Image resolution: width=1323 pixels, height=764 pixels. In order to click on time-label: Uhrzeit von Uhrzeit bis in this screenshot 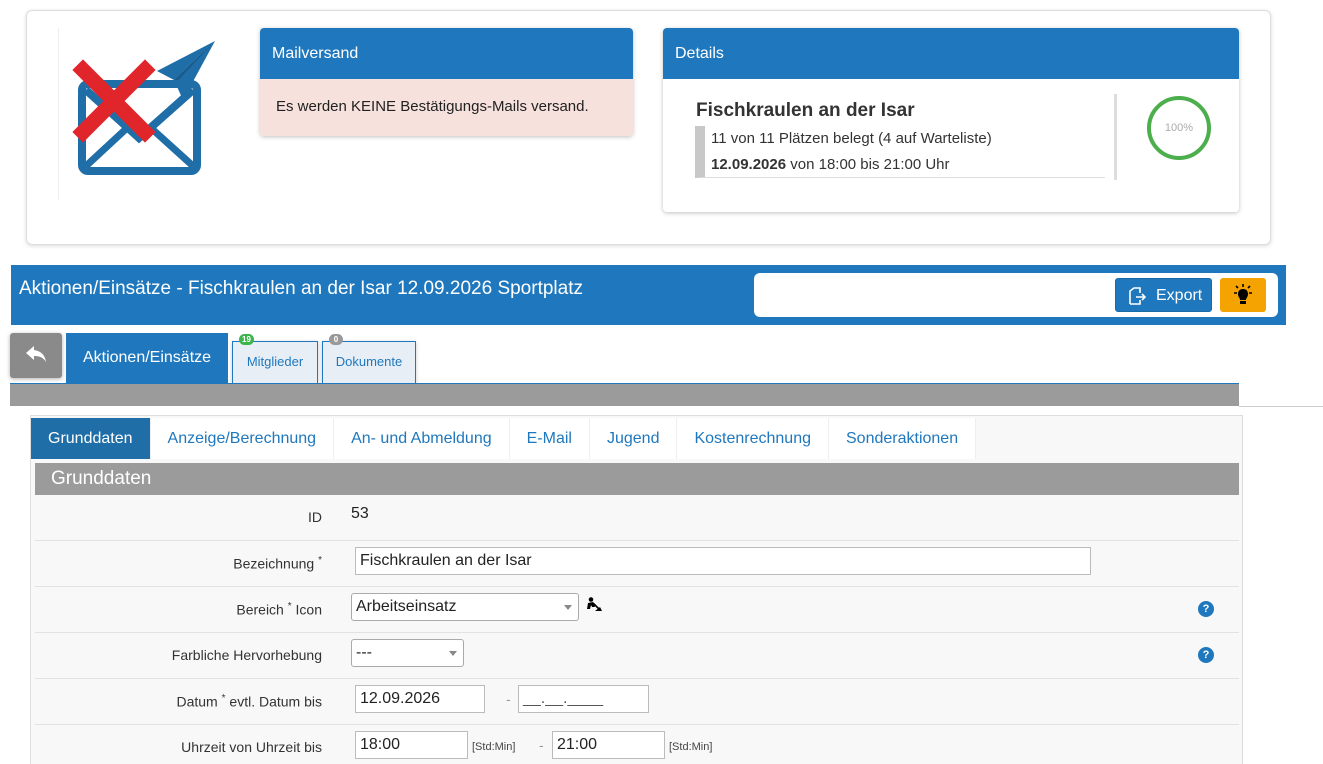, I will do `click(251, 747)`.